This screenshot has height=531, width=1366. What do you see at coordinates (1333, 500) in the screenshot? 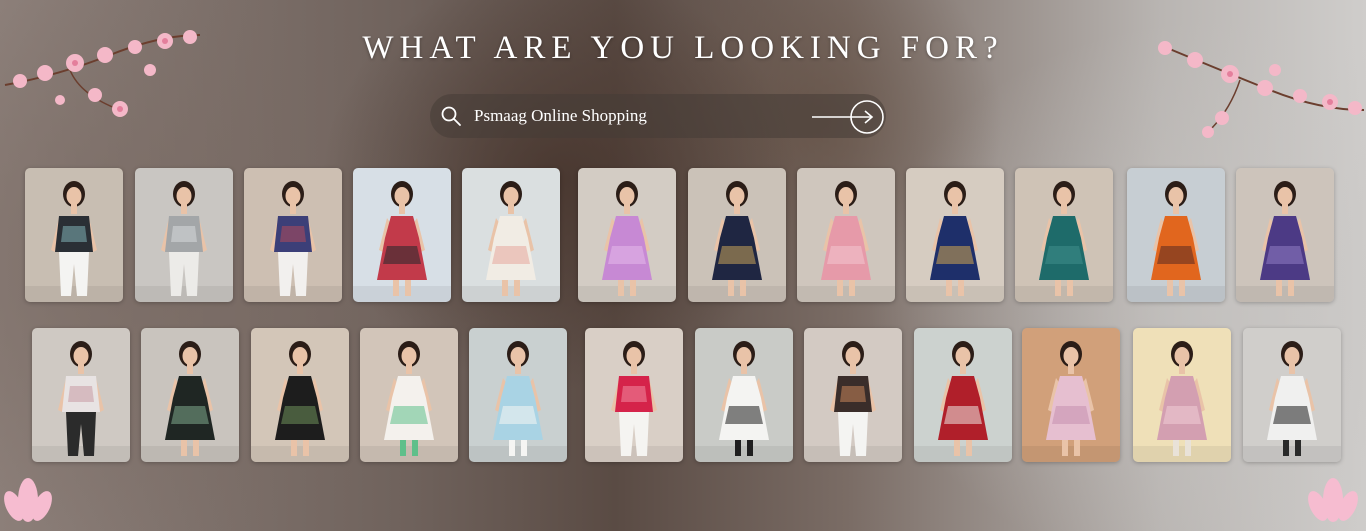
I see `lotus-flower-right` at bounding box center [1333, 500].